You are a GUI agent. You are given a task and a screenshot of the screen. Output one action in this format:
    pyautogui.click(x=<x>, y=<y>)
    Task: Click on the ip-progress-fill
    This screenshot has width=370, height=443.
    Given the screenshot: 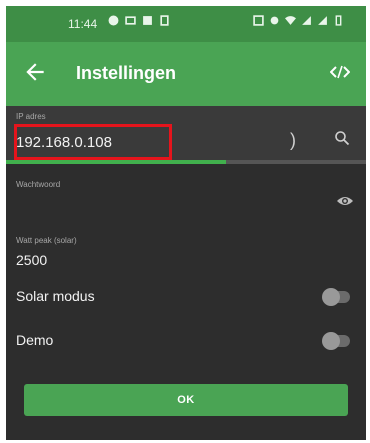 What is the action you would take?
    pyautogui.click(x=116, y=162)
    